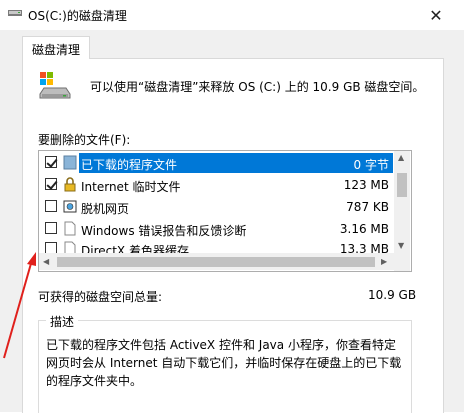  I want to click on close-button: ✕, so click(436, 15).